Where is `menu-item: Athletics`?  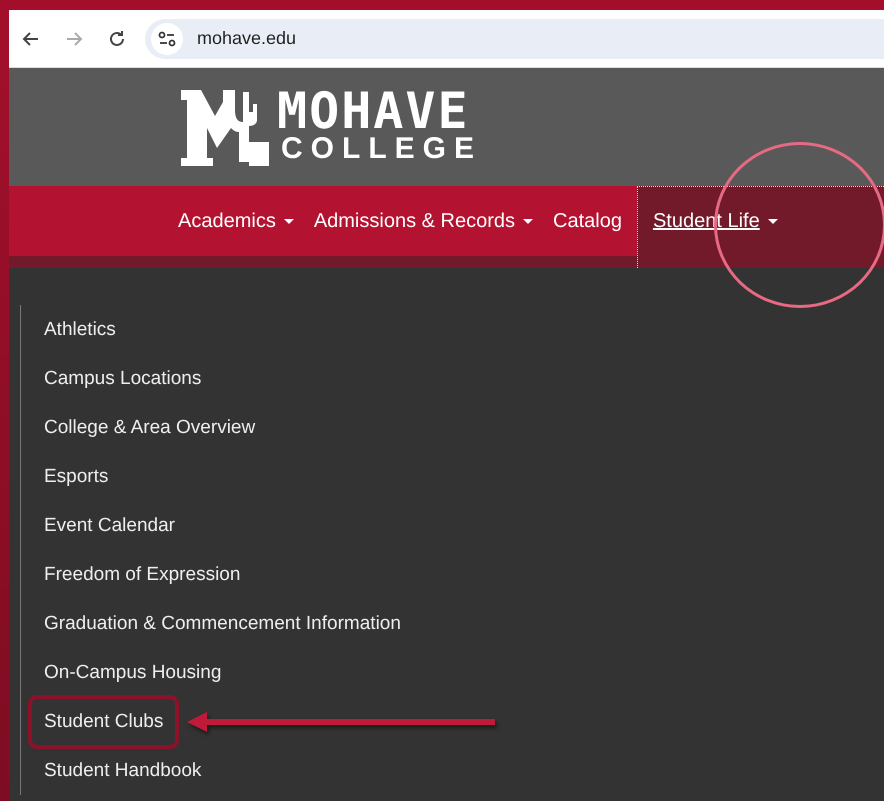 menu-item: Athletics is located at coordinates (80, 329).